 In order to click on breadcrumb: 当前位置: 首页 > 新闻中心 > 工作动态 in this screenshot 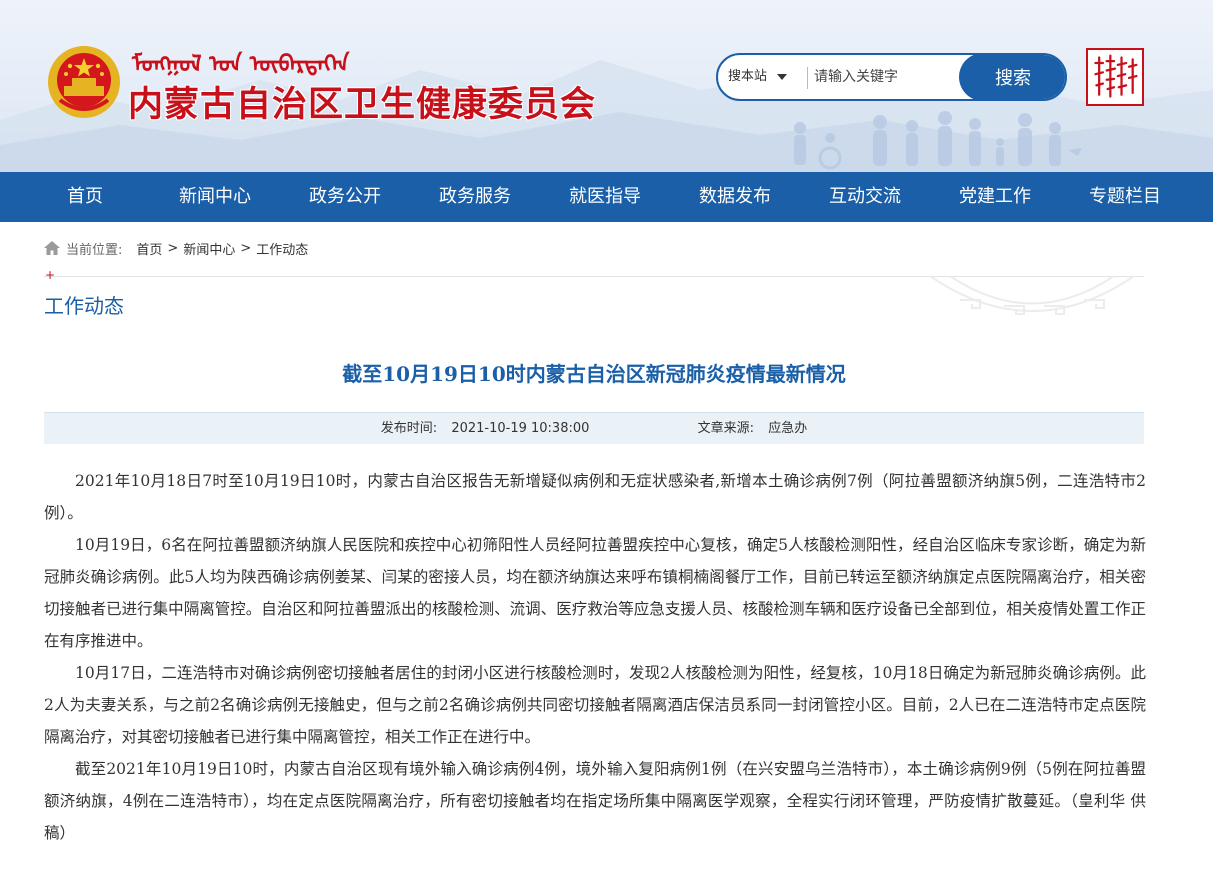, I will do `click(176, 248)`.